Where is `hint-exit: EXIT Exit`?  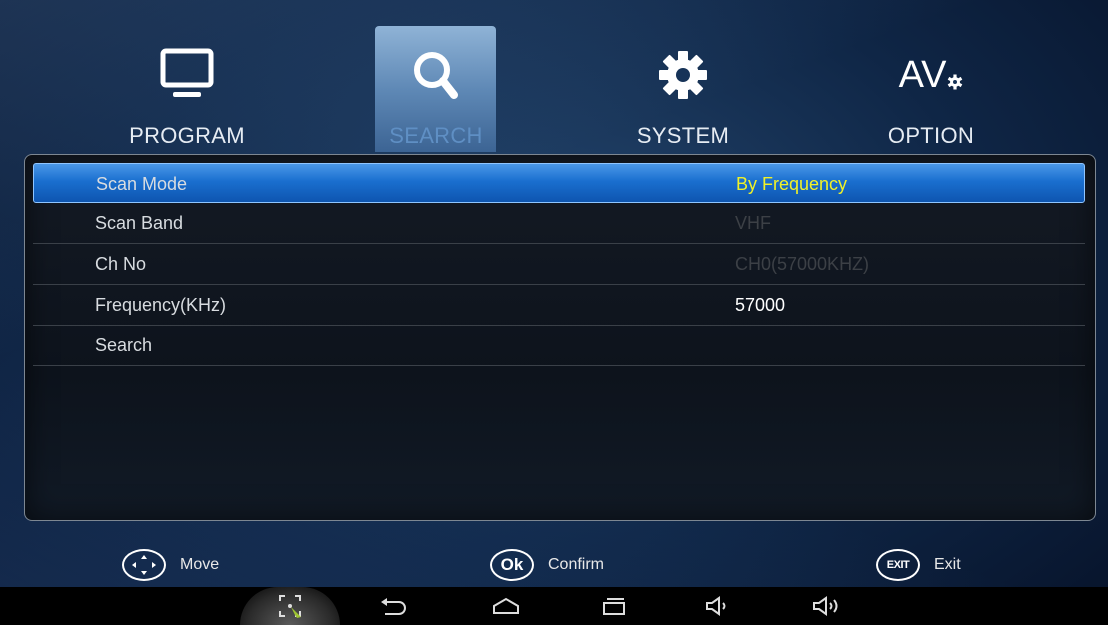
hint-exit: EXIT Exit is located at coordinates (918, 565).